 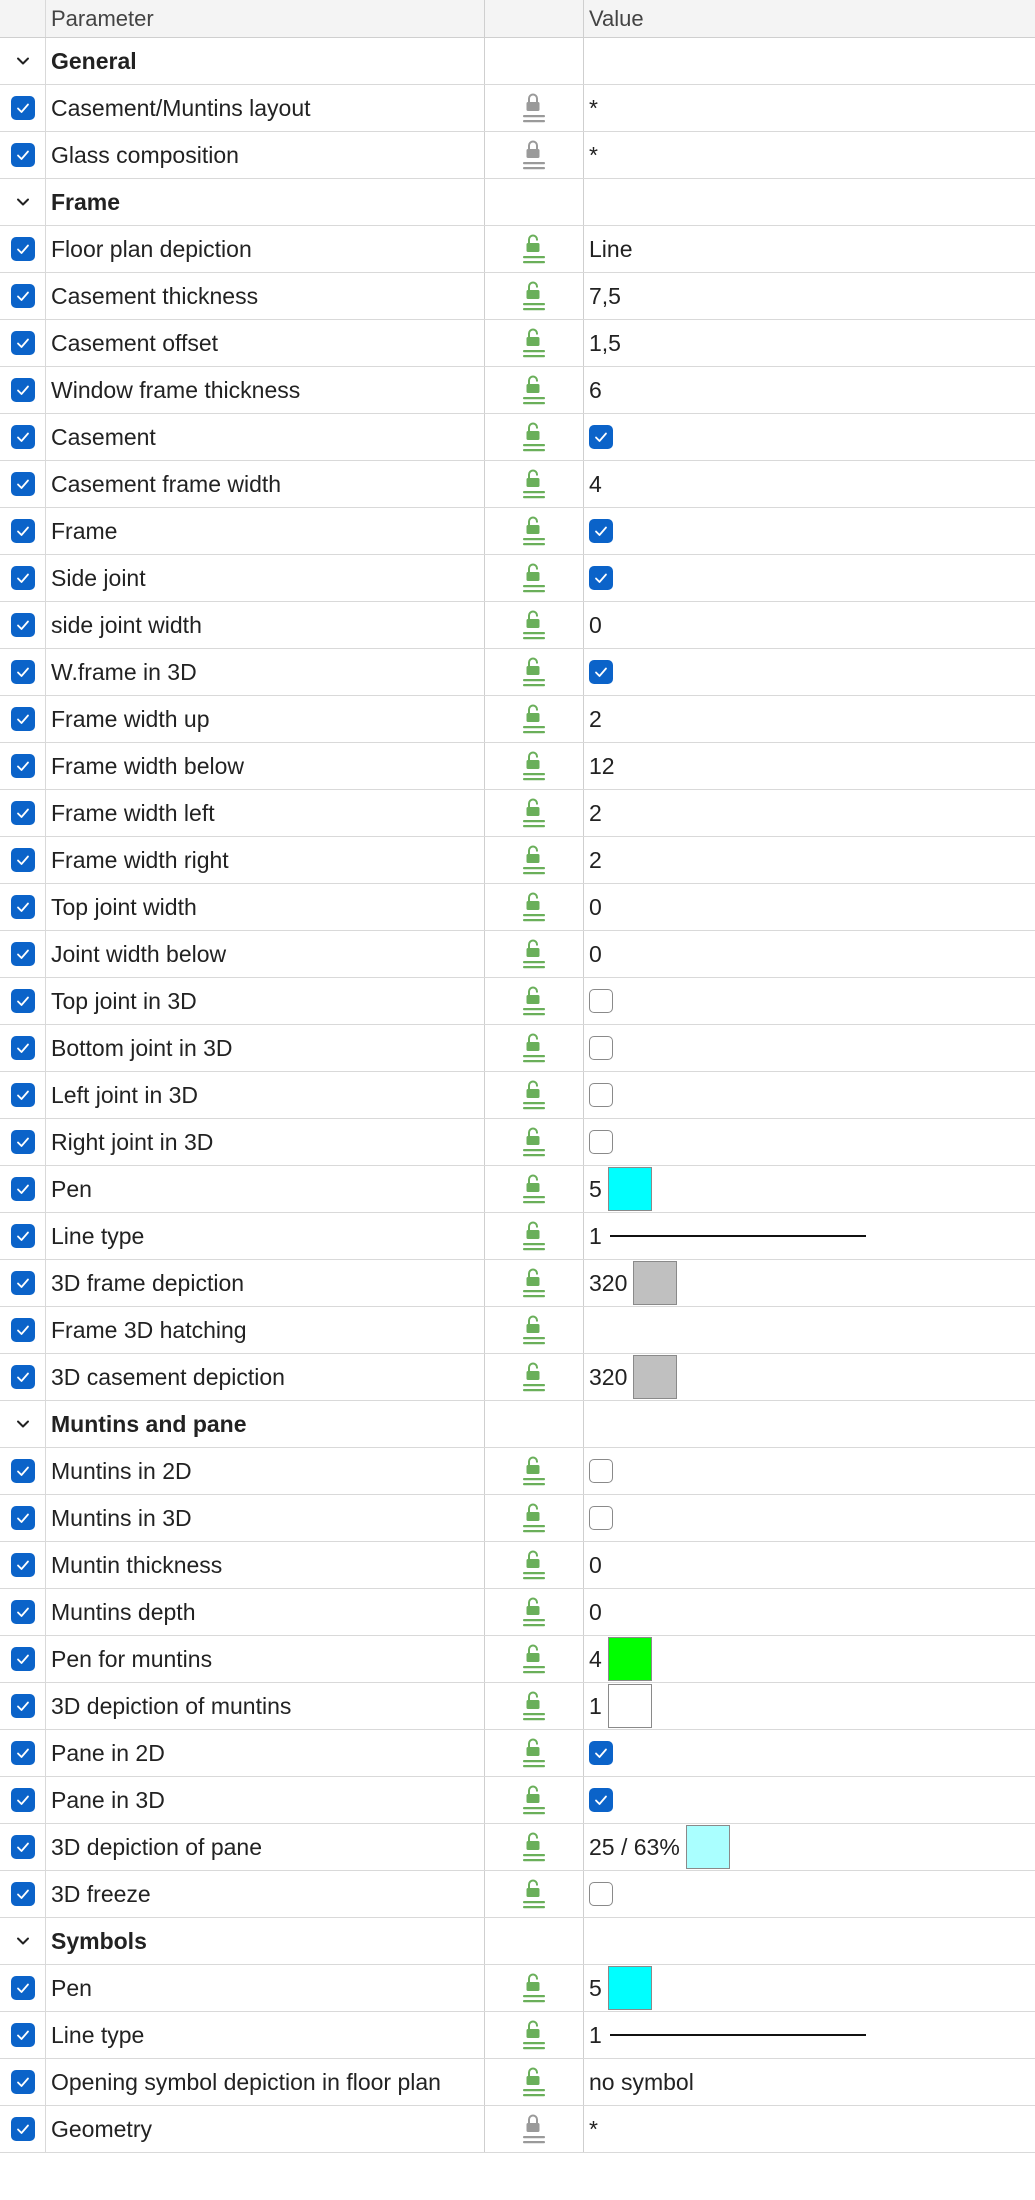 I want to click on parameter-row-frame-width-below: Frame width below 12, so click(x=517, y=766).